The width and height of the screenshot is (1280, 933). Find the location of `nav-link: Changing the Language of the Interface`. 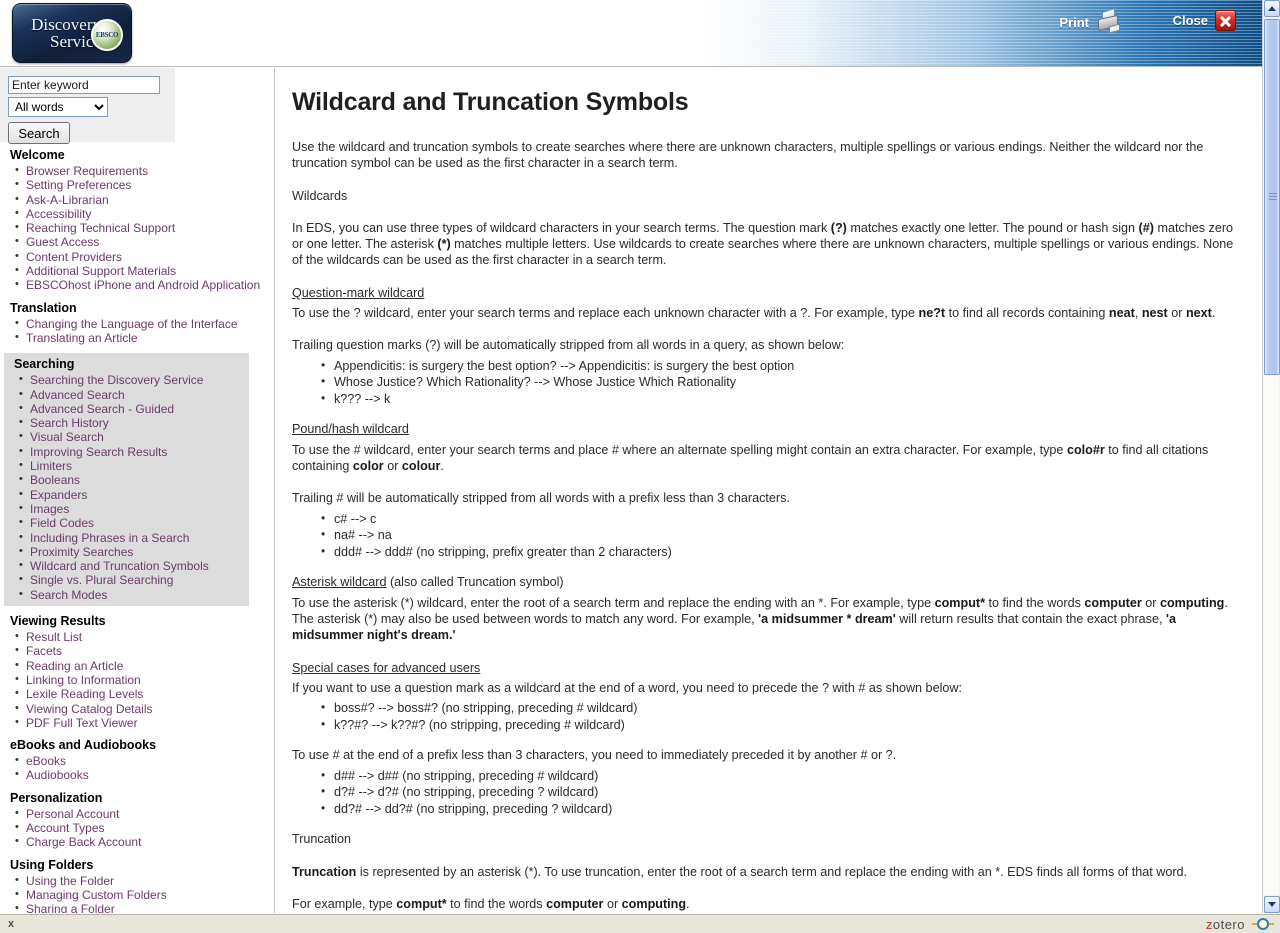

nav-link: Changing the Language of the Interface is located at coordinates (132, 324).